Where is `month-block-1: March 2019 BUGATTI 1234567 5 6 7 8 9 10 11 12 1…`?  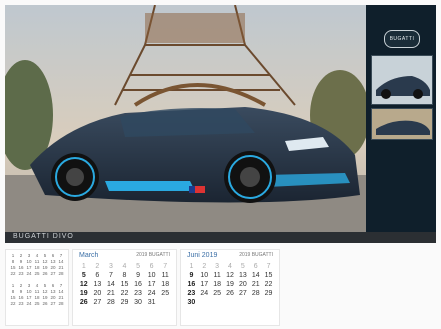 month-block-1: March 2019 BUGATTI 1234567 5 6 7 8 9 10 11 12 1… is located at coordinates (124, 287).